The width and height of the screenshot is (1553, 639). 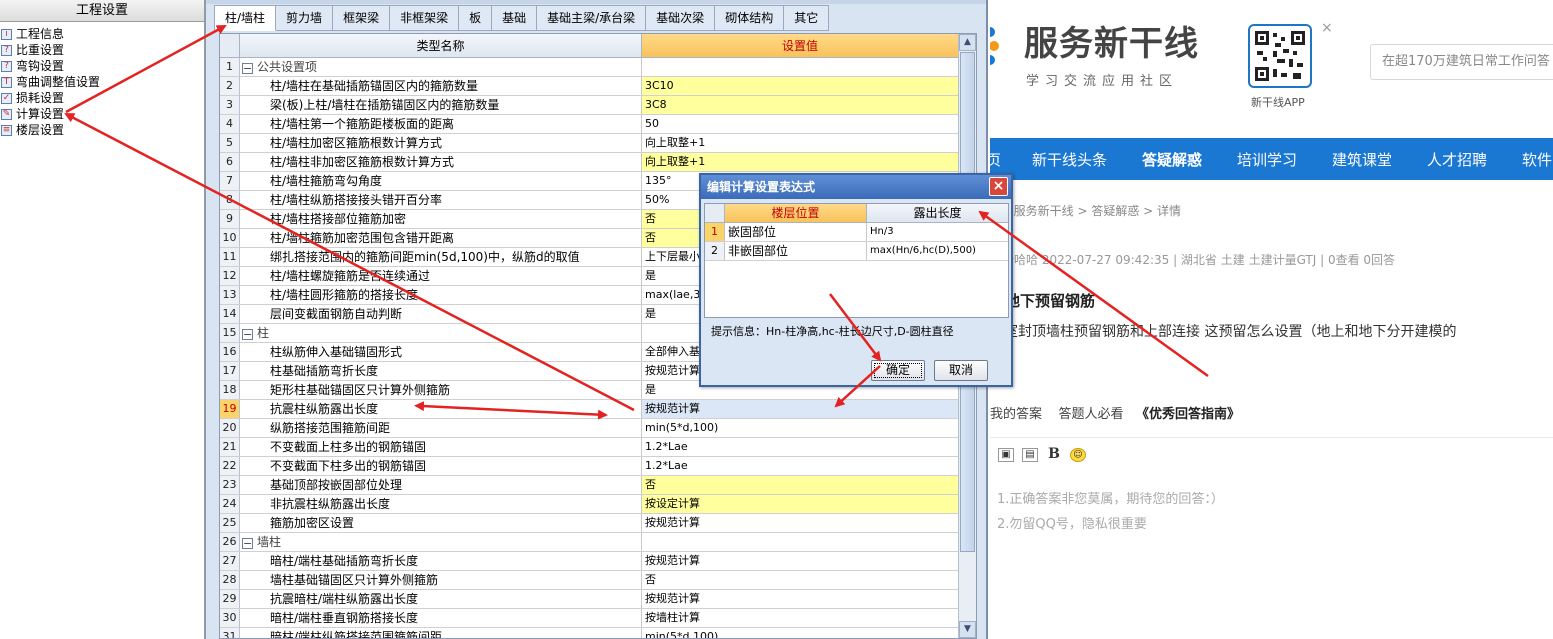 What do you see at coordinates (230, 466) in the screenshot?
I see `row-number: 22` at bounding box center [230, 466].